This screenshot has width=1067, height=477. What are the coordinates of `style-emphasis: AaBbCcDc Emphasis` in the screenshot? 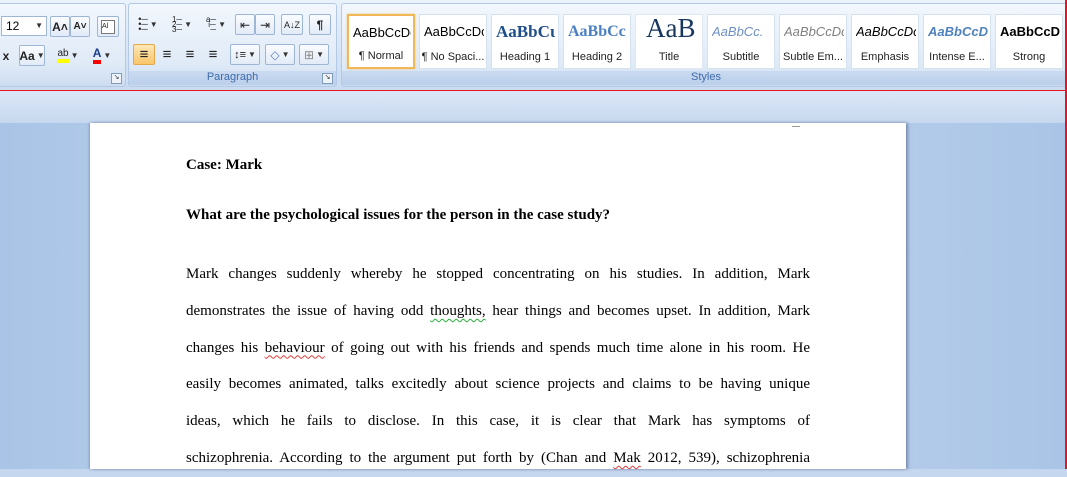 It's located at (885, 41).